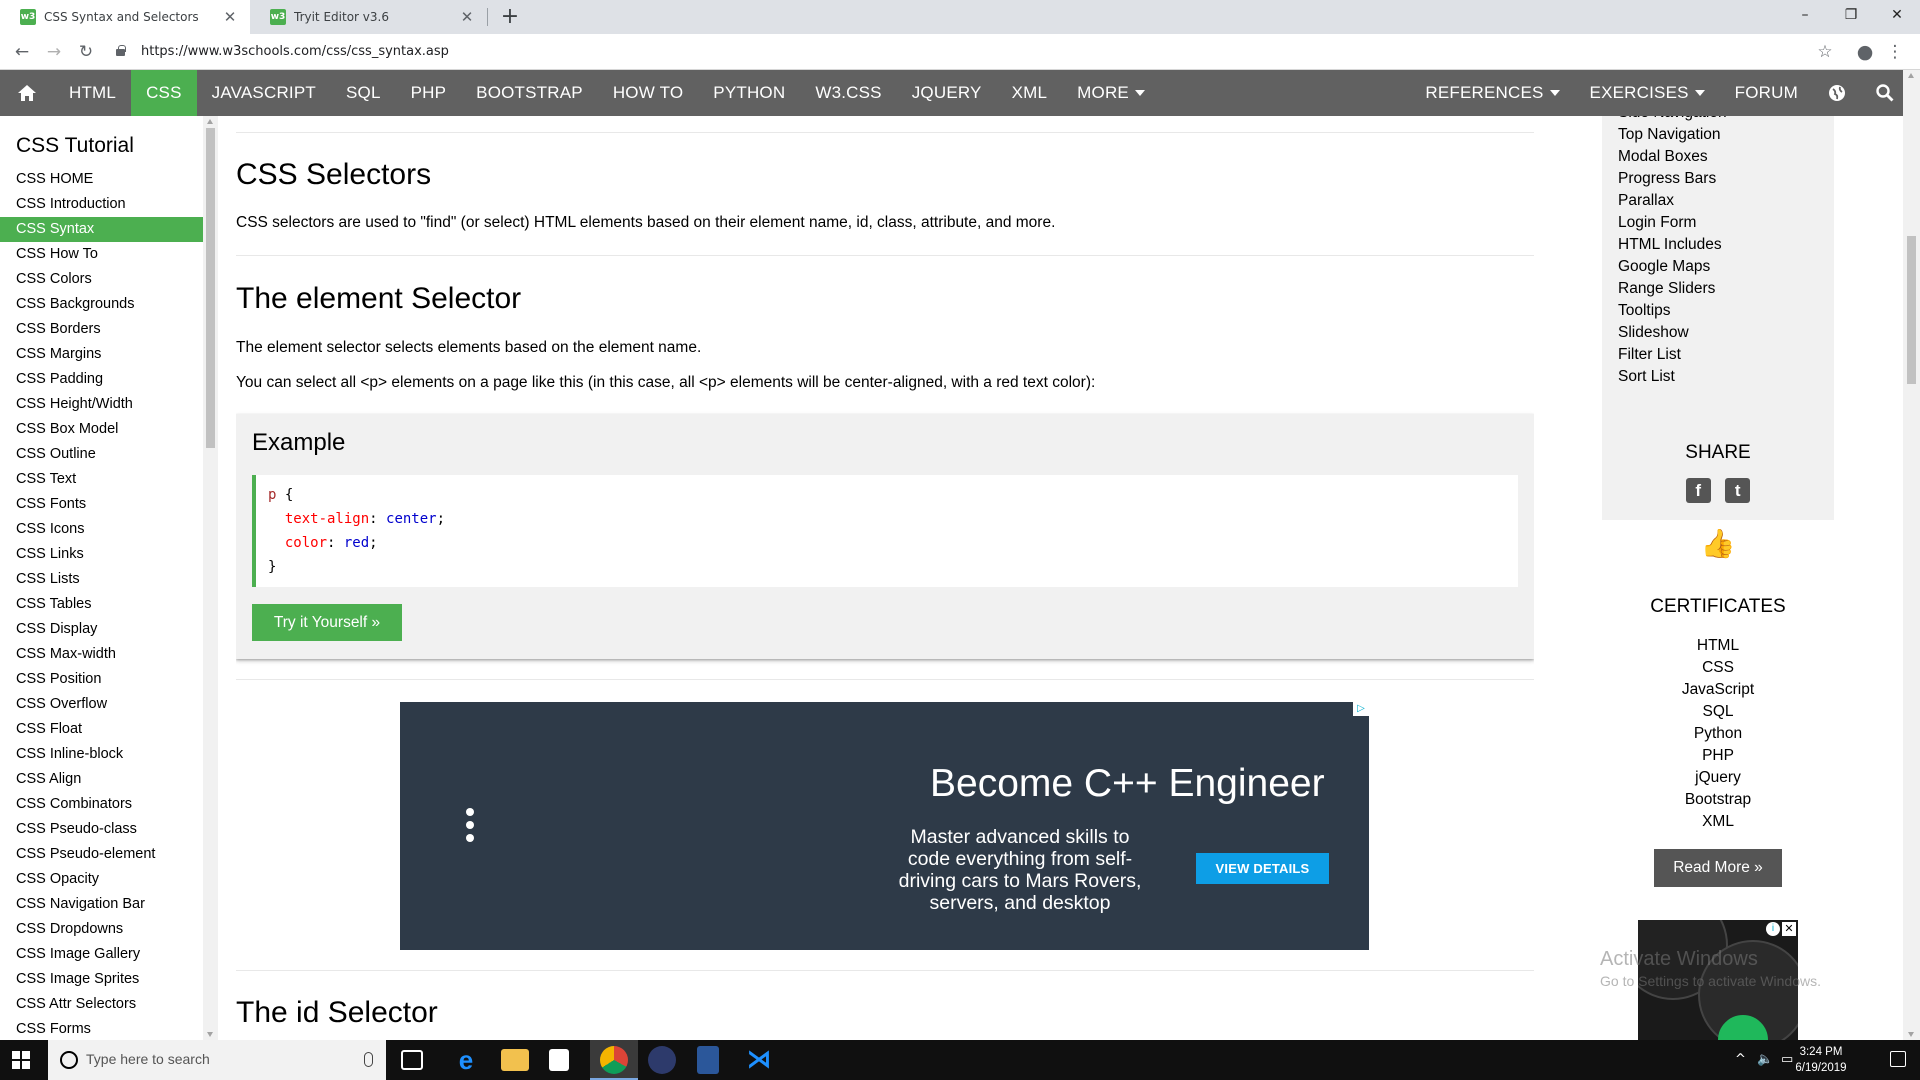 This screenshot has width=1920, height=1080. Describe the element at coordinates (101, 904) in the screenshot. I see `sidebar-item: CSS Navigation Bar` at that location.